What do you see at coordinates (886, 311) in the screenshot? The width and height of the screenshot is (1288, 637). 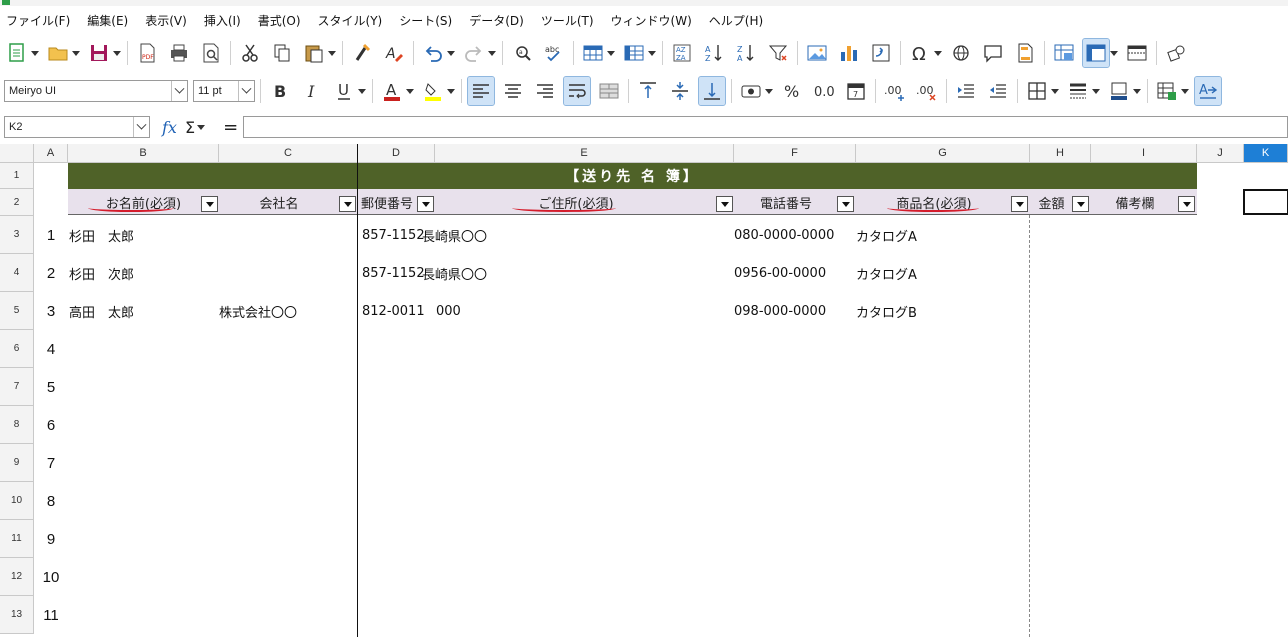 I see `record-product: カタログB` at bounding box center [886, 311].